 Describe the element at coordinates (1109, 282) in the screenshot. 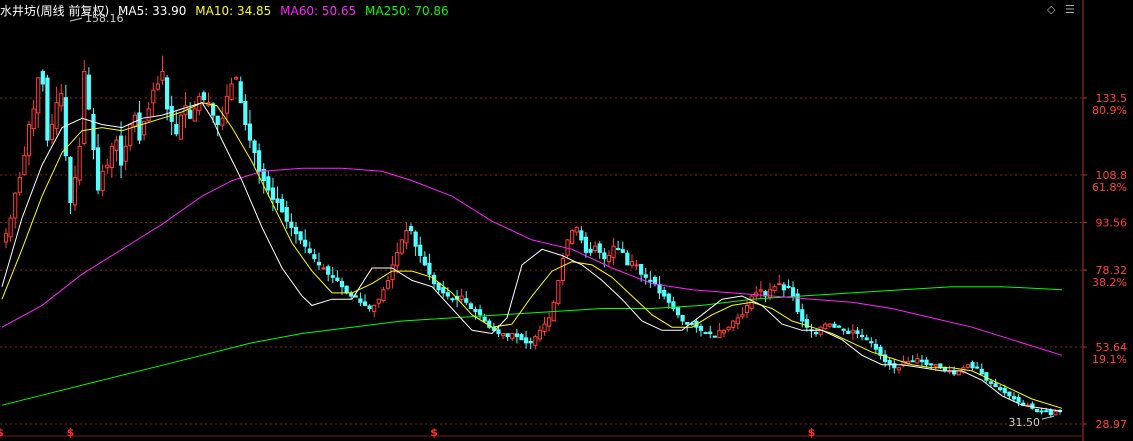

I see `percent-label: 38.2%` at that location.